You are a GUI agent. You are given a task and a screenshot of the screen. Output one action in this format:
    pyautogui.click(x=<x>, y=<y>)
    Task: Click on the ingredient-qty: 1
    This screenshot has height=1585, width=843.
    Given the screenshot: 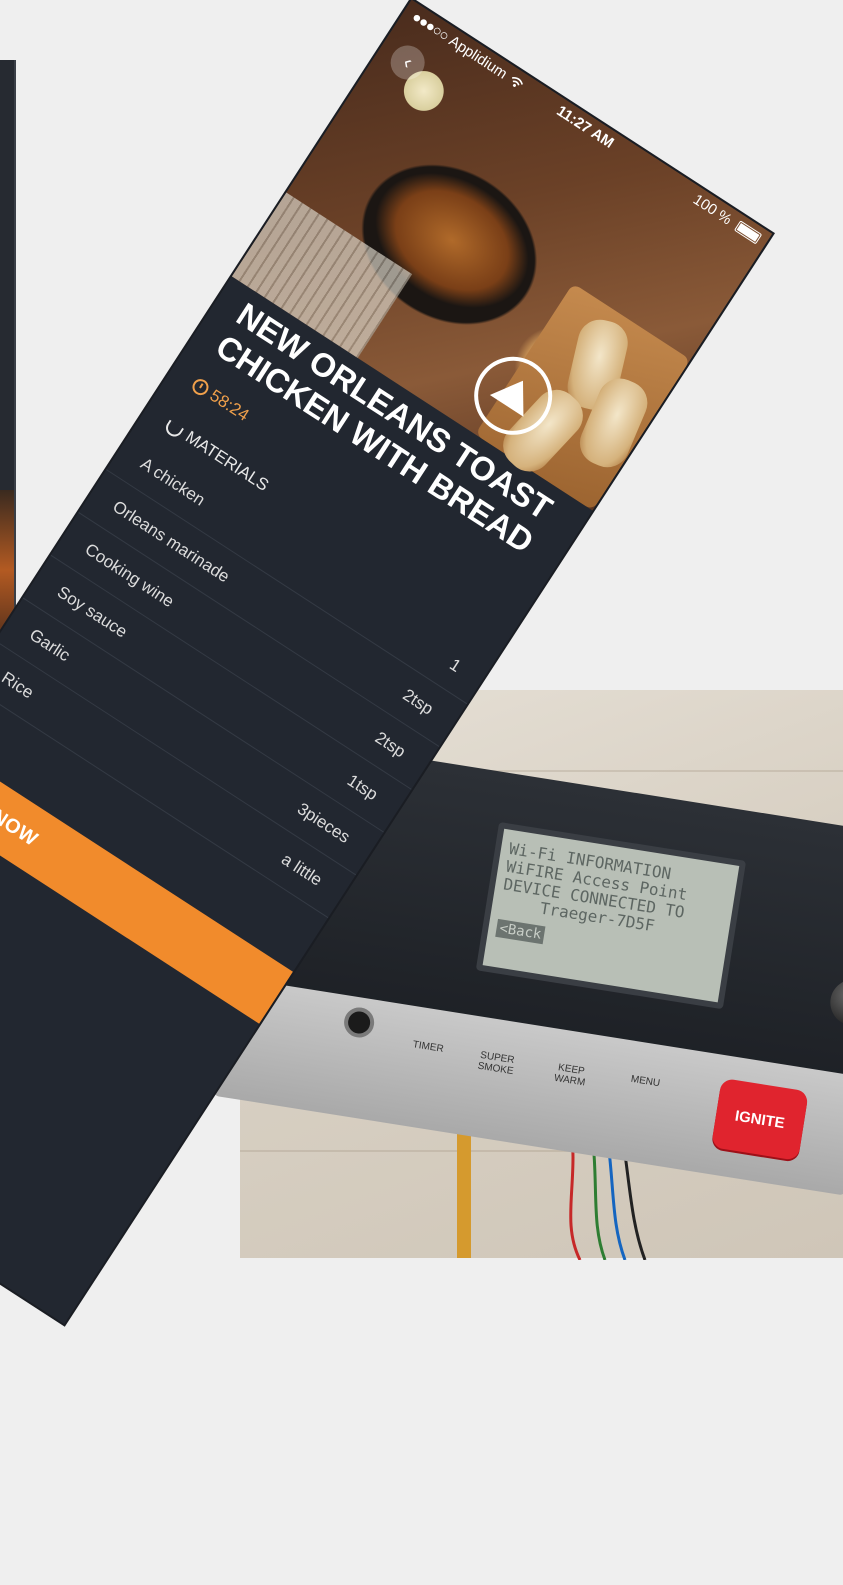 What is the action you would take?
    pyautogui.click(x=455, y=665)
    